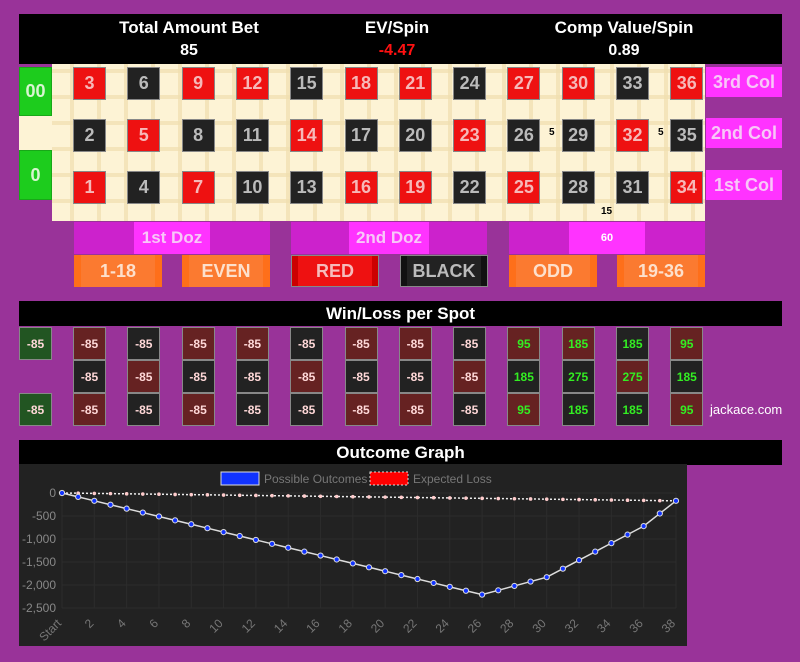 The image size is (800, 662). I want to click on bet-1-18: 1-18, so click(118, 271).